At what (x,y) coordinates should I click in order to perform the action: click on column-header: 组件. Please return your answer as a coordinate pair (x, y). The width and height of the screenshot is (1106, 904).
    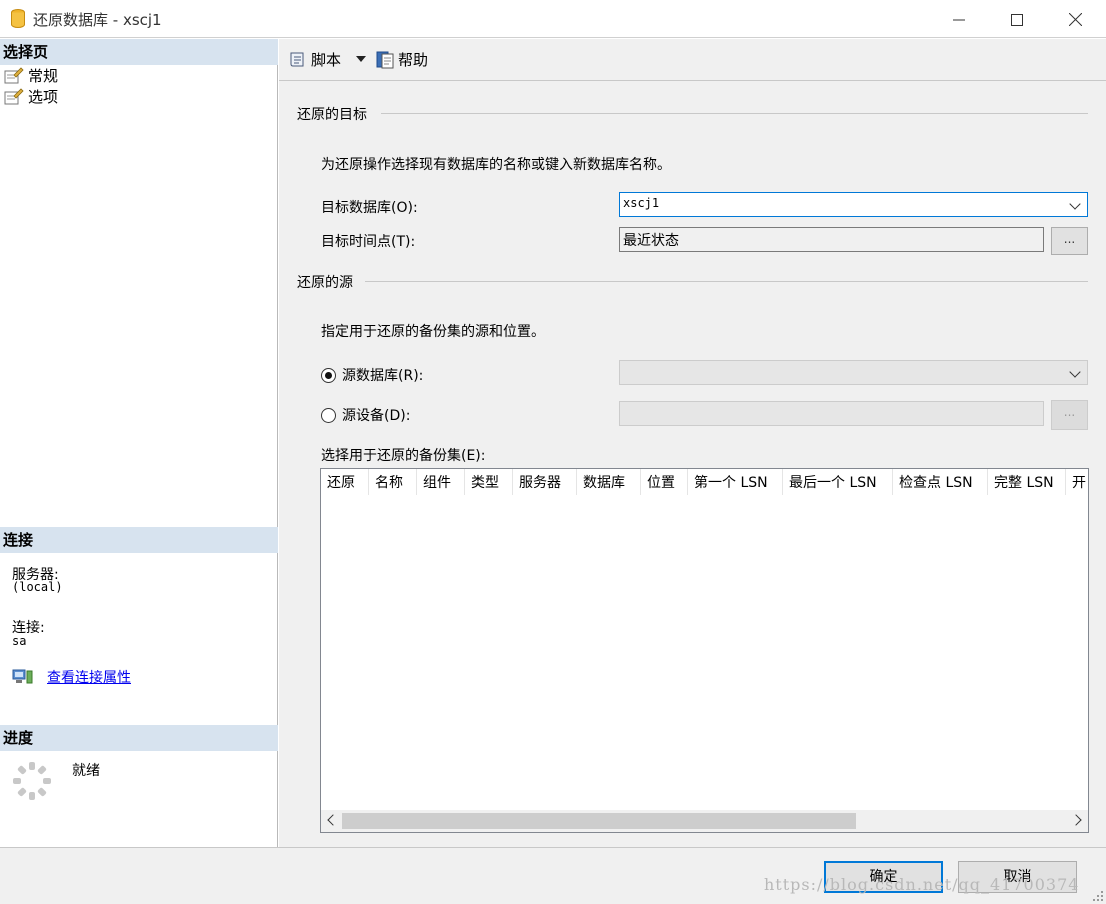
    Looking at the image, I should click on (441, 482).